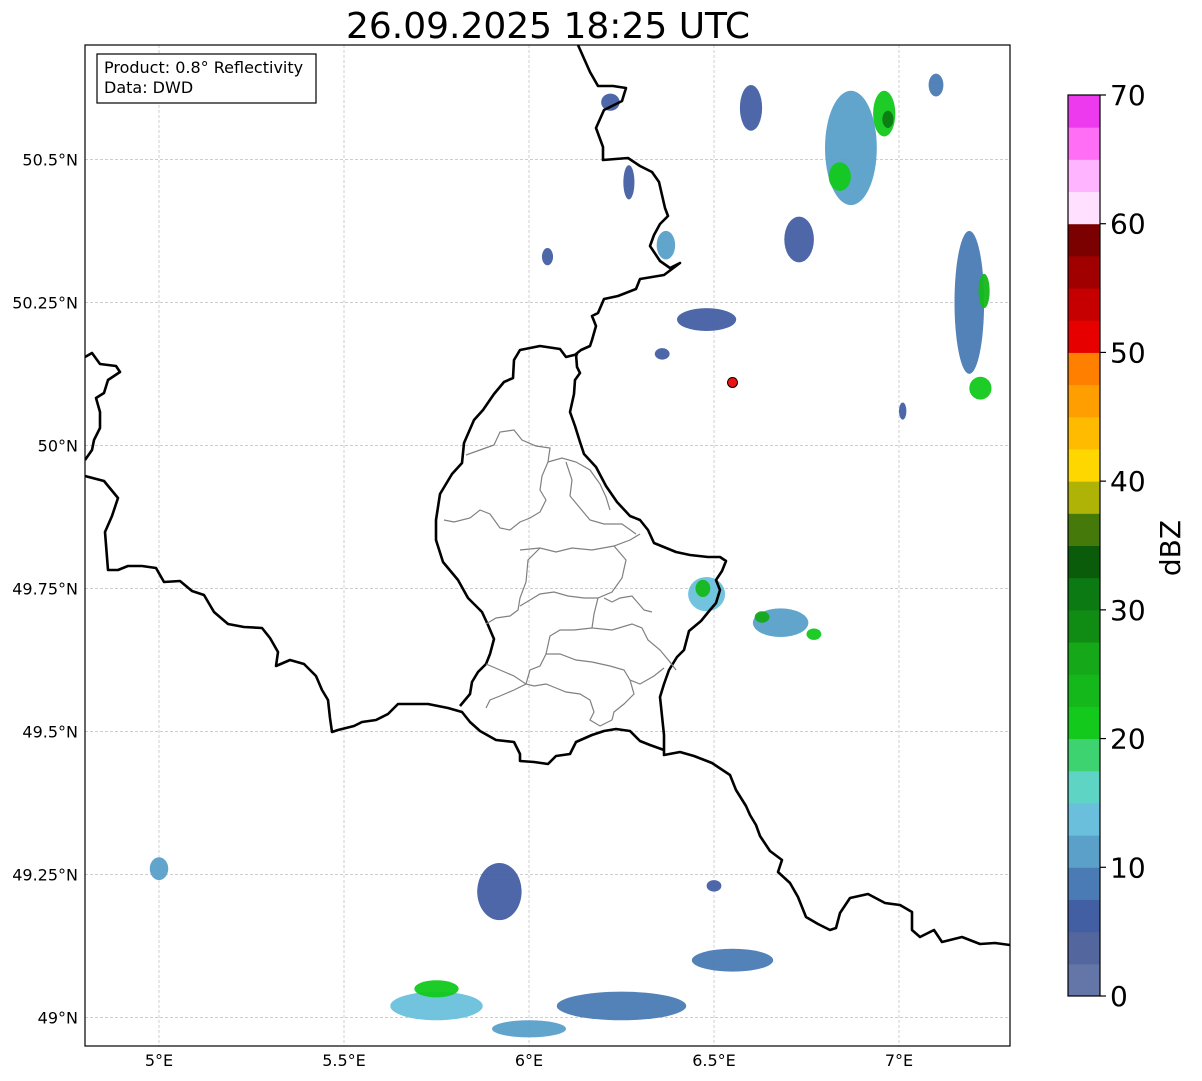 The height and width of the screenshot is (1081, 1202). I want to click on belgium-northwest-border, so click(103, 406).